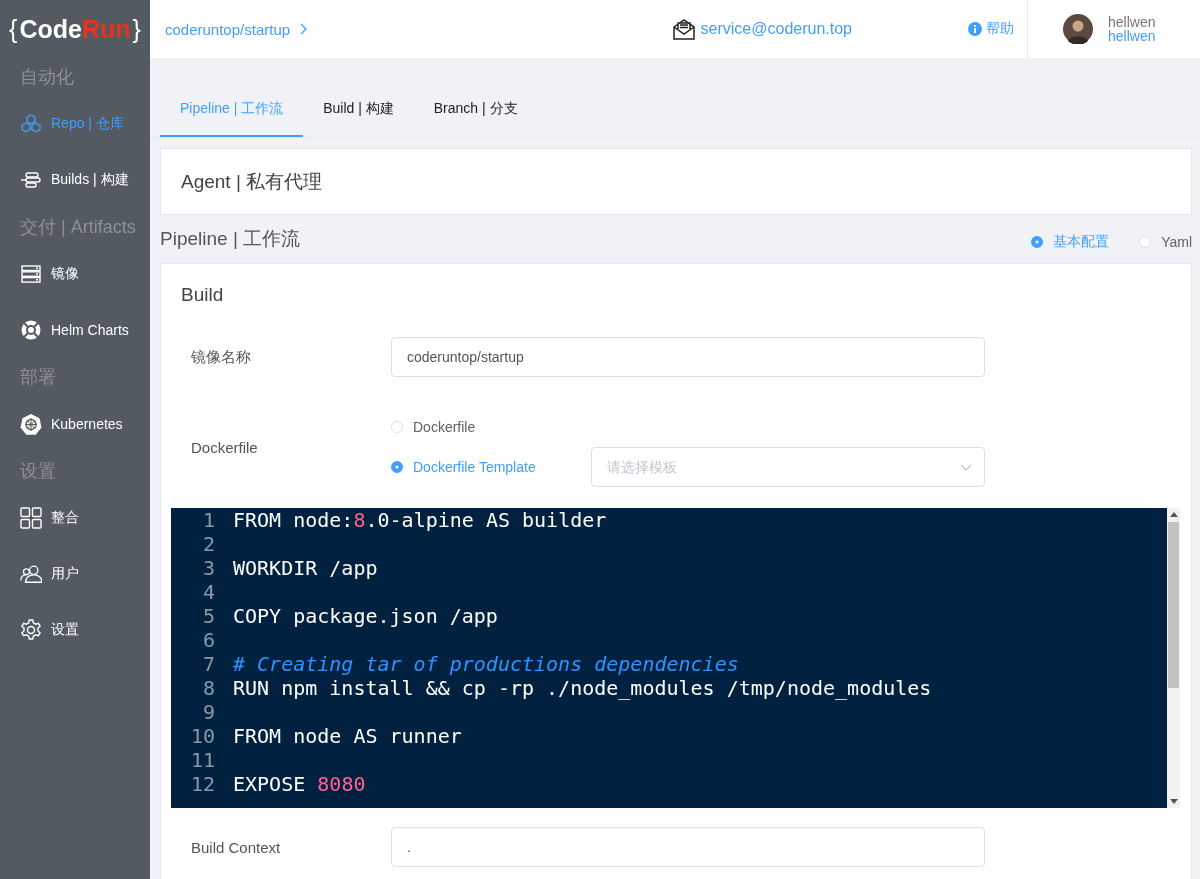 Image resolution: width=1200 pixels, height=879 pixels. Describe the element at coordinates (31, 518) in the screenshot. I see `grid-icon` at that location.